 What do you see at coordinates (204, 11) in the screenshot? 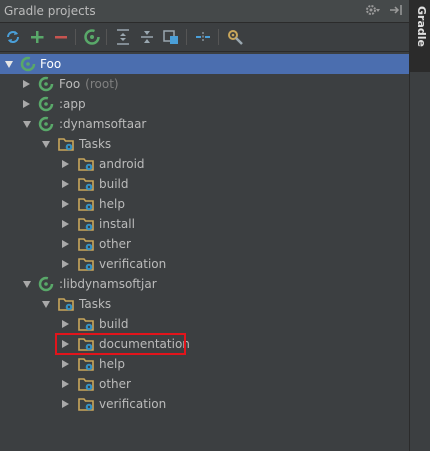
I see `panel-title-bar: Gradle projects` at bounding box center [204, 11].